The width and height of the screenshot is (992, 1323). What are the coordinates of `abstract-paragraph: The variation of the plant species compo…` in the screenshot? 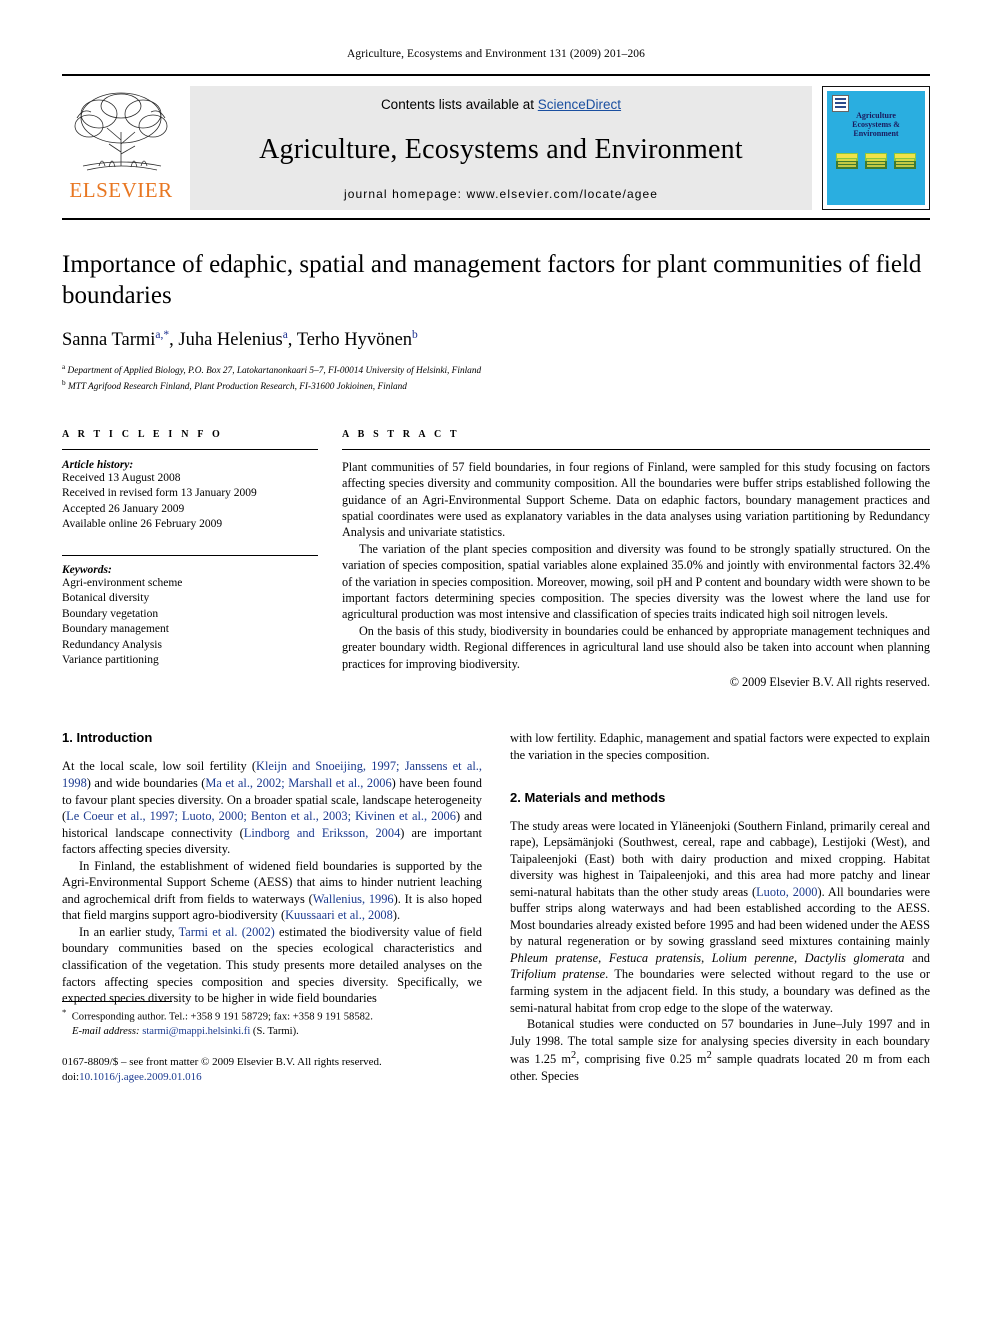 It's located at (636, 581).